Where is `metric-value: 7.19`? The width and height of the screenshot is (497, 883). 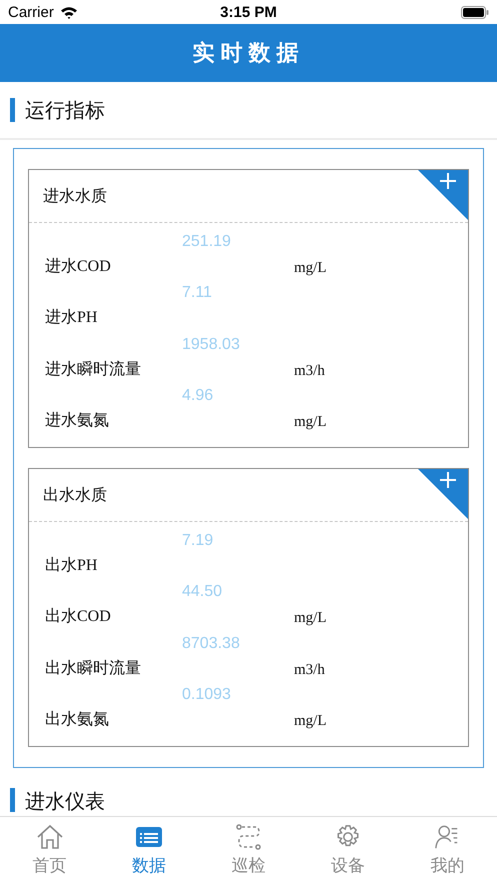
metric-value: 7.19 is located at coordinates (198, 541).